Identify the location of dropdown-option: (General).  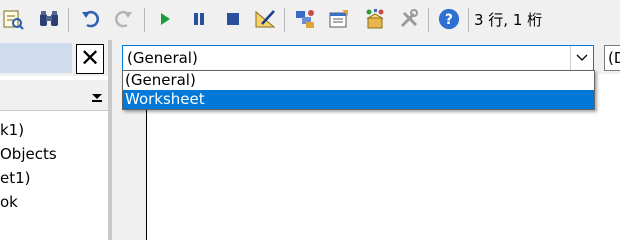
(358, 80).